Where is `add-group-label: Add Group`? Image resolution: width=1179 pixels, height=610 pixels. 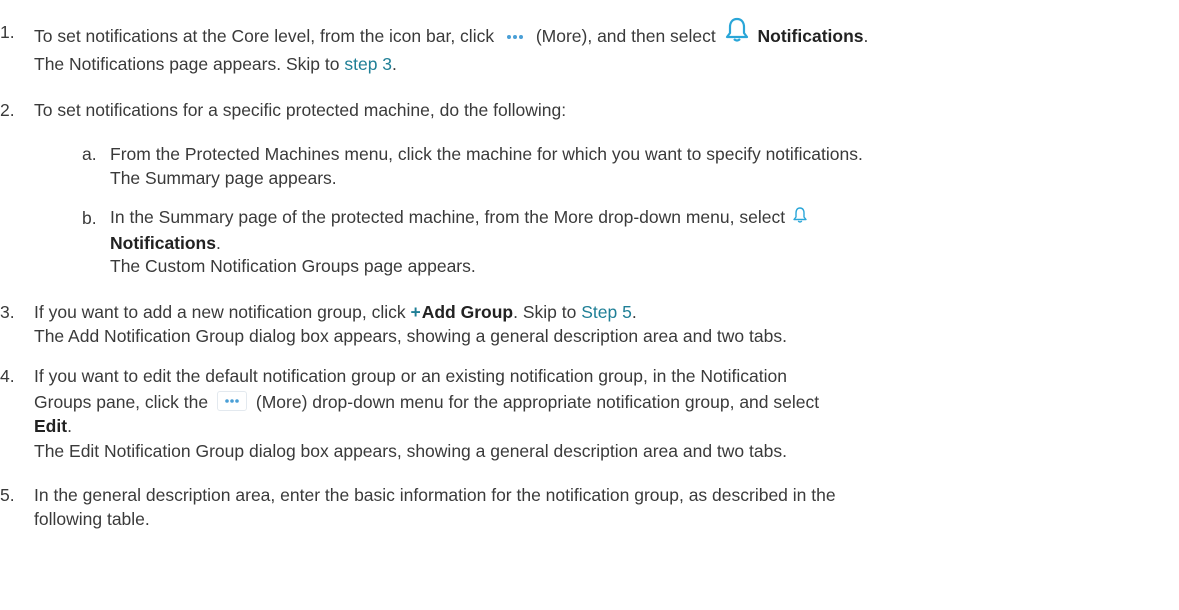 add-group-label: Add Group is located at coordinates (467, 312).